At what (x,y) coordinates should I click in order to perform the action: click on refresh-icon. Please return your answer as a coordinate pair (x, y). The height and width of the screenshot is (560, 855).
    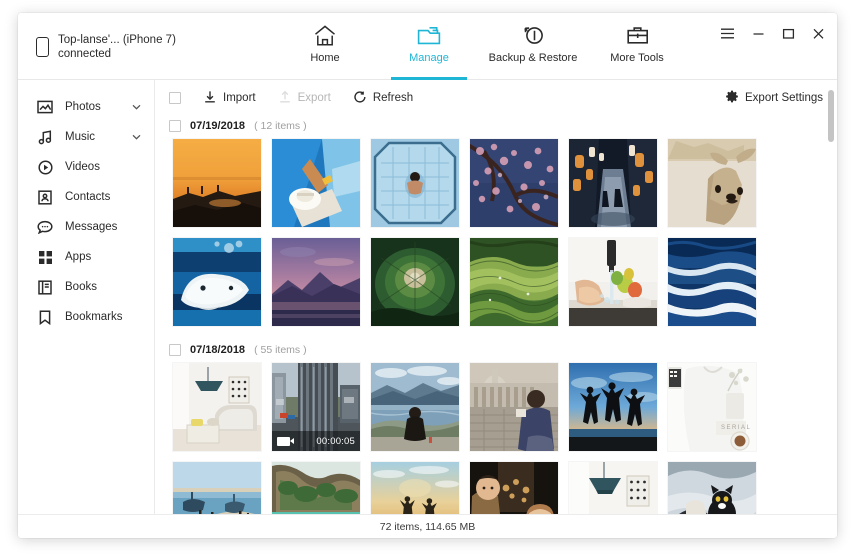
    Looking at the image, I should click on (360, 98).